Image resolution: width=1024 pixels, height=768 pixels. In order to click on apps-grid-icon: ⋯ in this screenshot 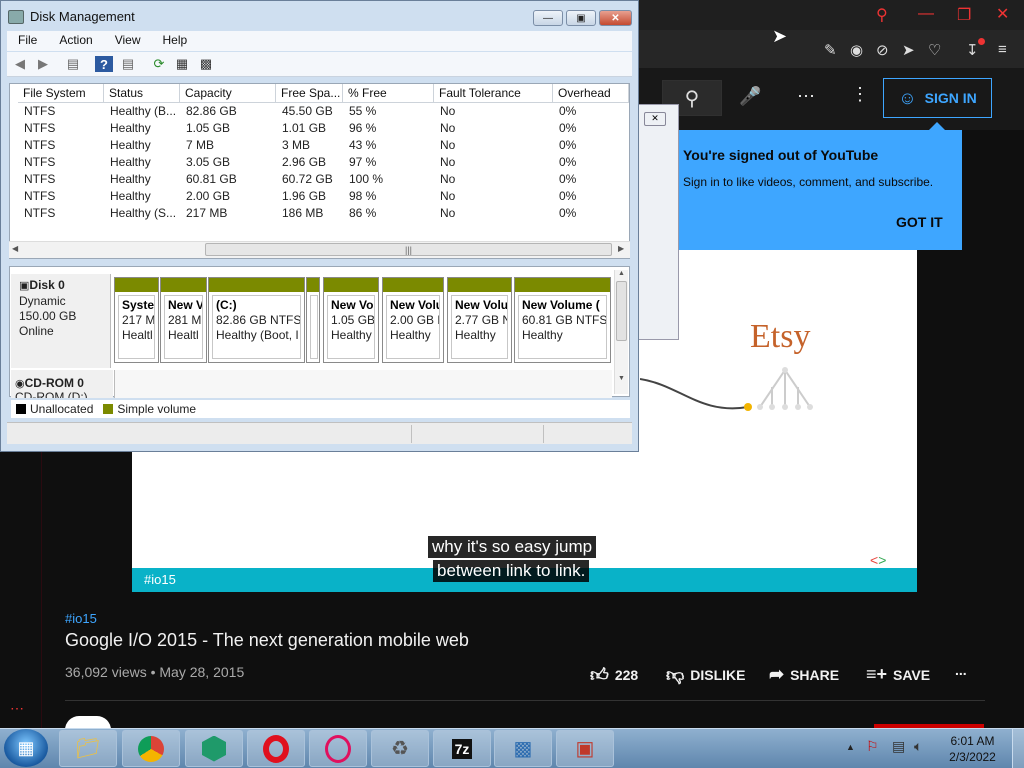, I will do `click(806, 96)`.